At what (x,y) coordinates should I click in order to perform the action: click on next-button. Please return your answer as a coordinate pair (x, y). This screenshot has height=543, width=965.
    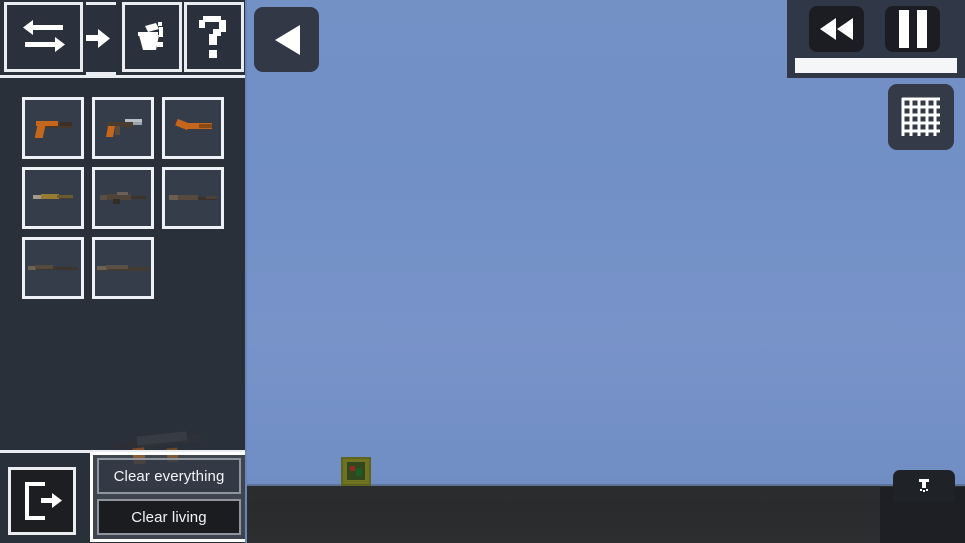
    Looking at the image, I should click on (101, 38).